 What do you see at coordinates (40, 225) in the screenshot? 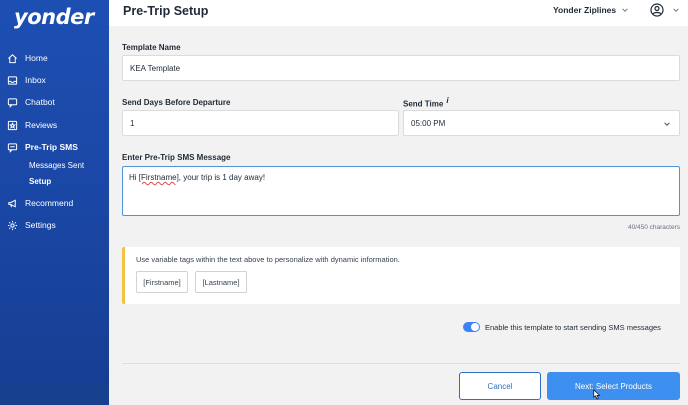
I see `sidebar-item-label: Settings` at bounding box center [40, 225].